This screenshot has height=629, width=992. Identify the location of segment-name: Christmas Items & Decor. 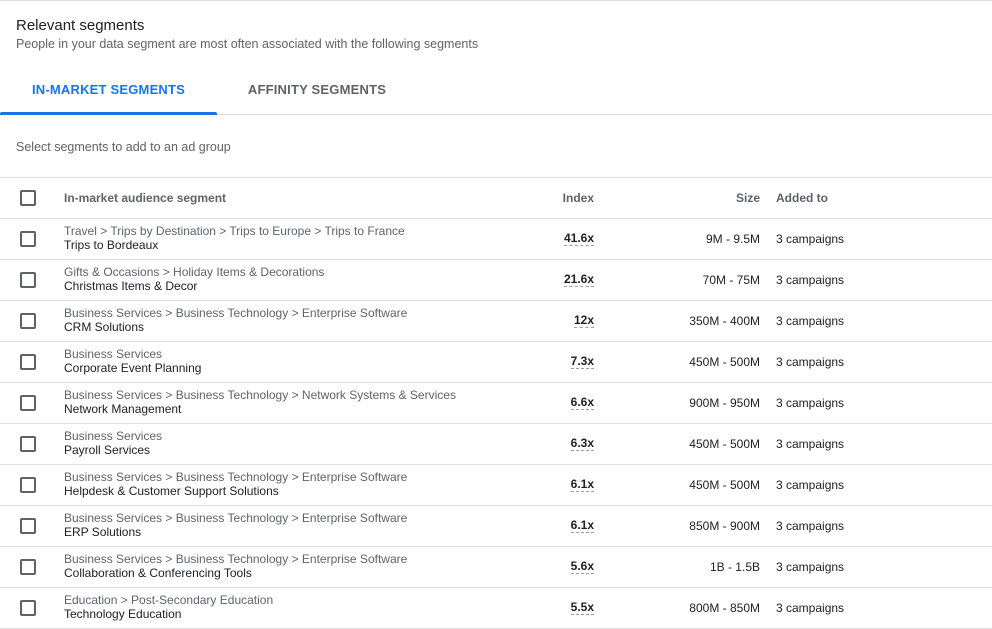
(131, 286).